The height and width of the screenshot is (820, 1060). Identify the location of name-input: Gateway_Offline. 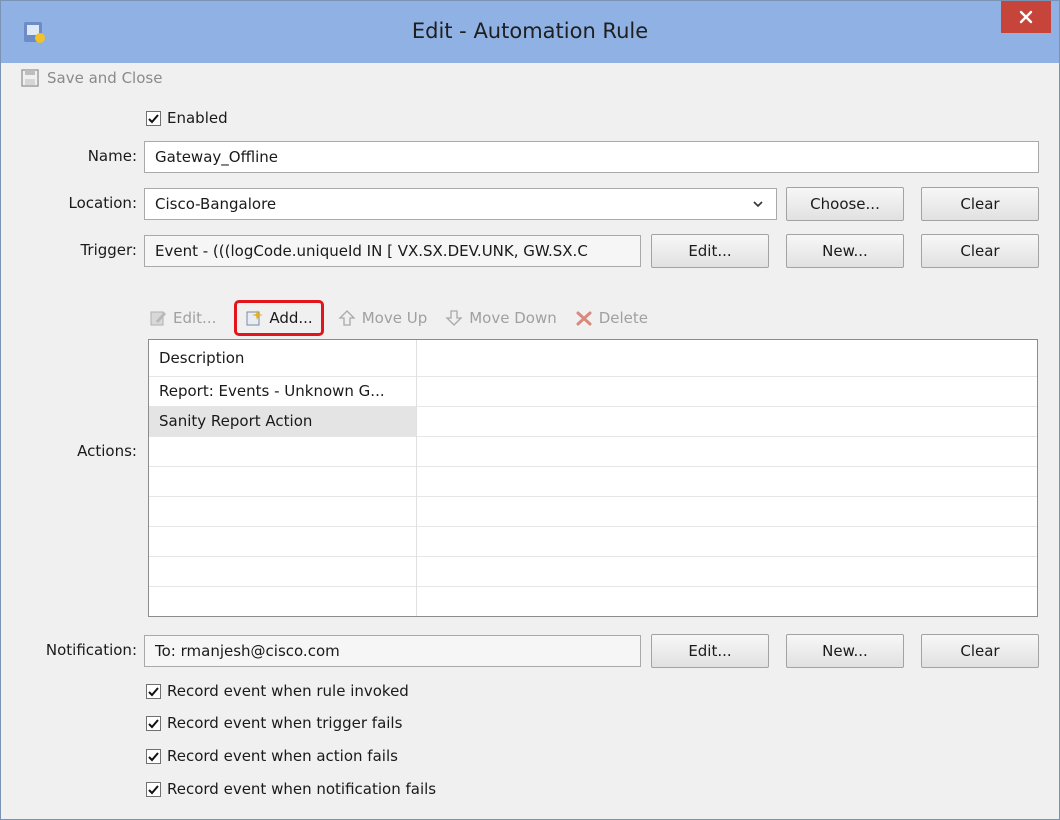
(591, 157).